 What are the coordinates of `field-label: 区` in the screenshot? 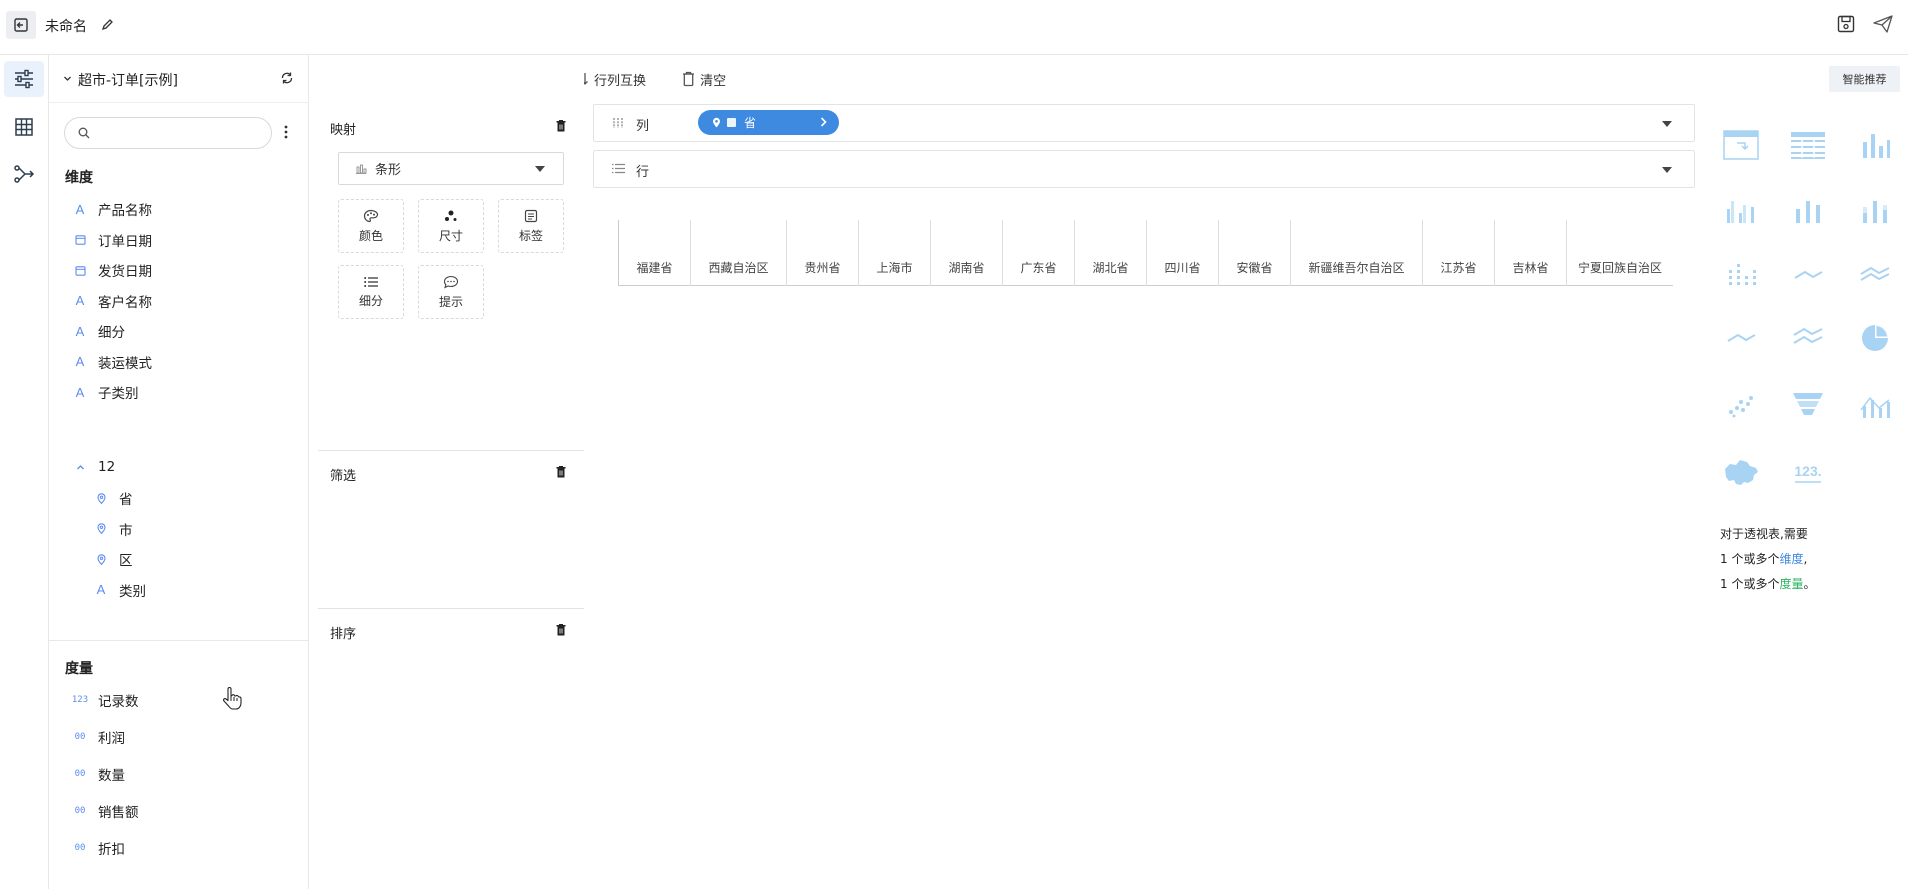 It's located at (126, 561).